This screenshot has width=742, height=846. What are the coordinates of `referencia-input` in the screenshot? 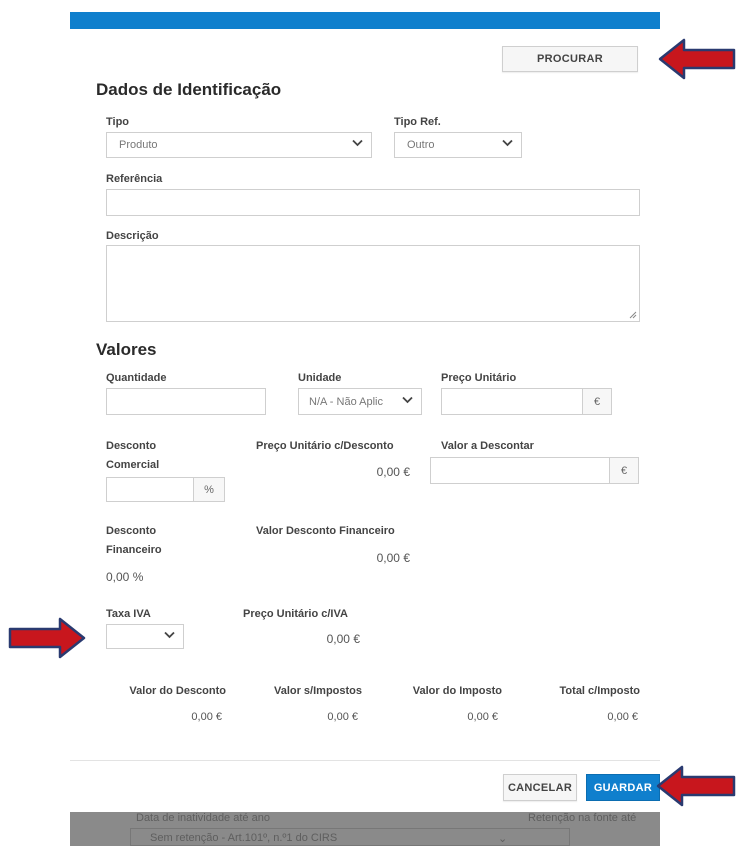 It's located at (373, 202).